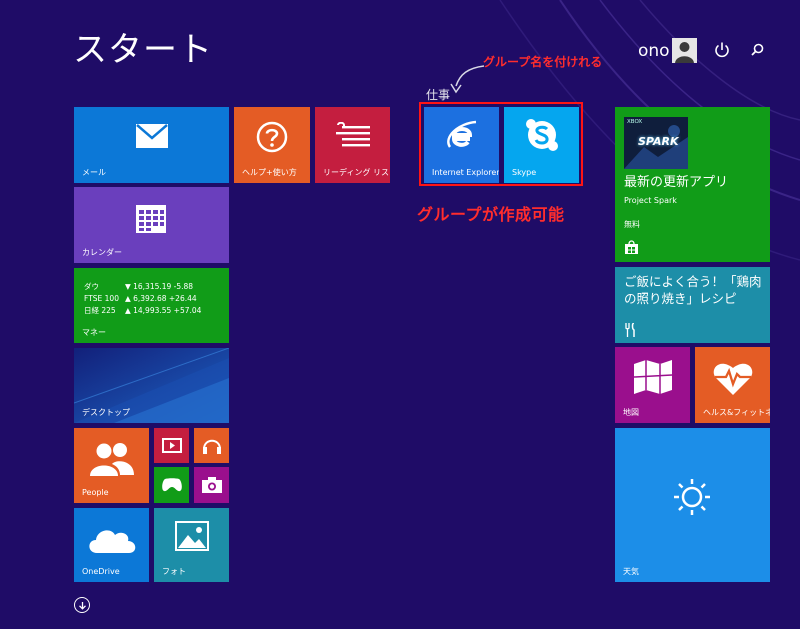 The image size is (800, 629). Describe the element at coordinates (465, 172) in the screenshot. I see `tile-label: Internet Explorer` at that location.